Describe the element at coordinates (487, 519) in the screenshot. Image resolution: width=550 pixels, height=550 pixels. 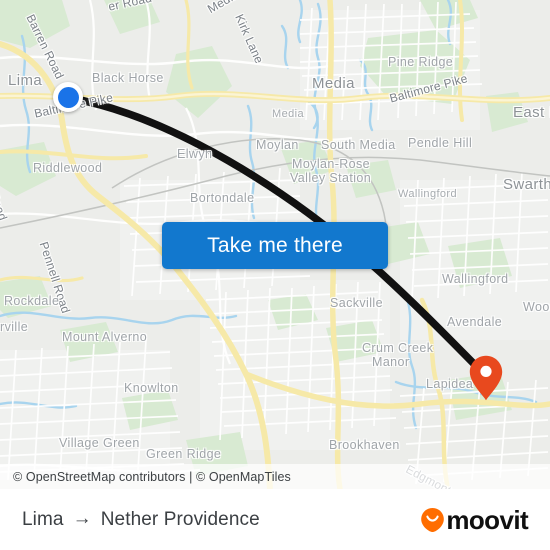
I see `moovit-wordmark: moovit` at that location.